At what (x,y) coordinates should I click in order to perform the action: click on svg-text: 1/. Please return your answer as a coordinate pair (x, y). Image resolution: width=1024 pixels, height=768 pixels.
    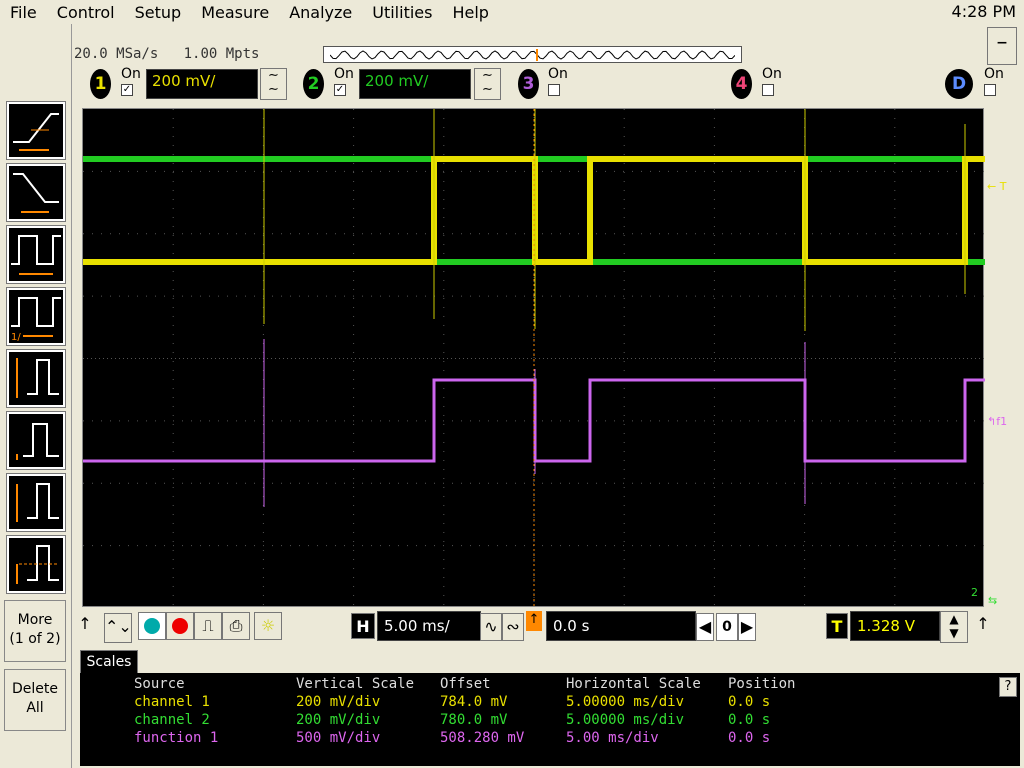
    Looking at the image, I should click on (16, 337).